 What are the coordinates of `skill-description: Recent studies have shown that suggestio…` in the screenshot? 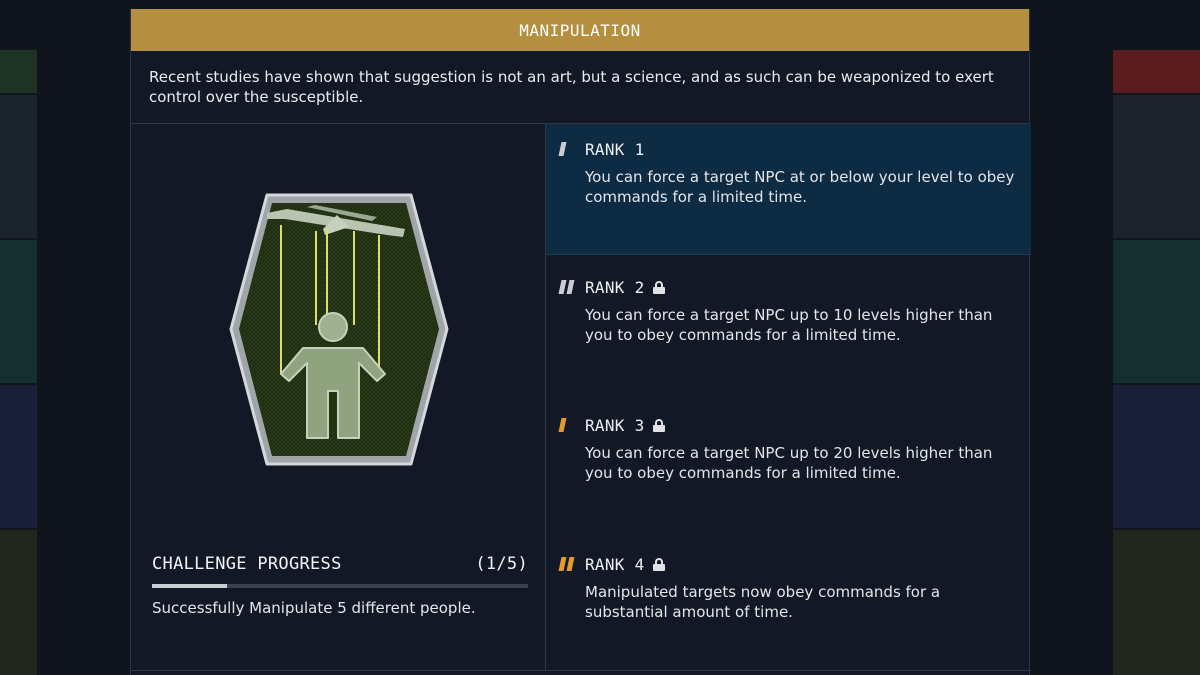 It's located at (580, 87).